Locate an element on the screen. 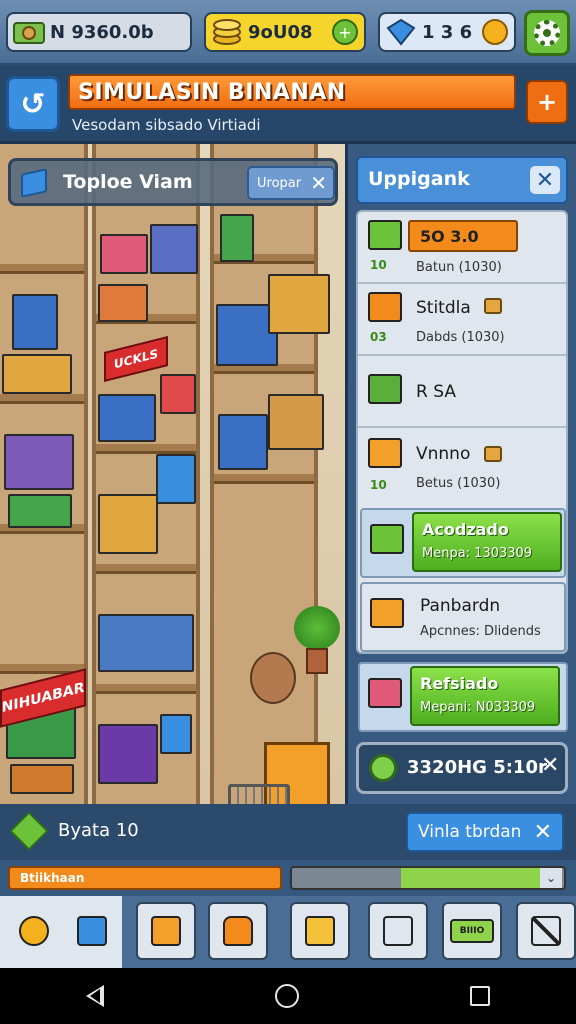 This screenshot has width=576, height=1024. list-item: 03 Stitdla Dabds (1030) is located at coordinates (462, 320).